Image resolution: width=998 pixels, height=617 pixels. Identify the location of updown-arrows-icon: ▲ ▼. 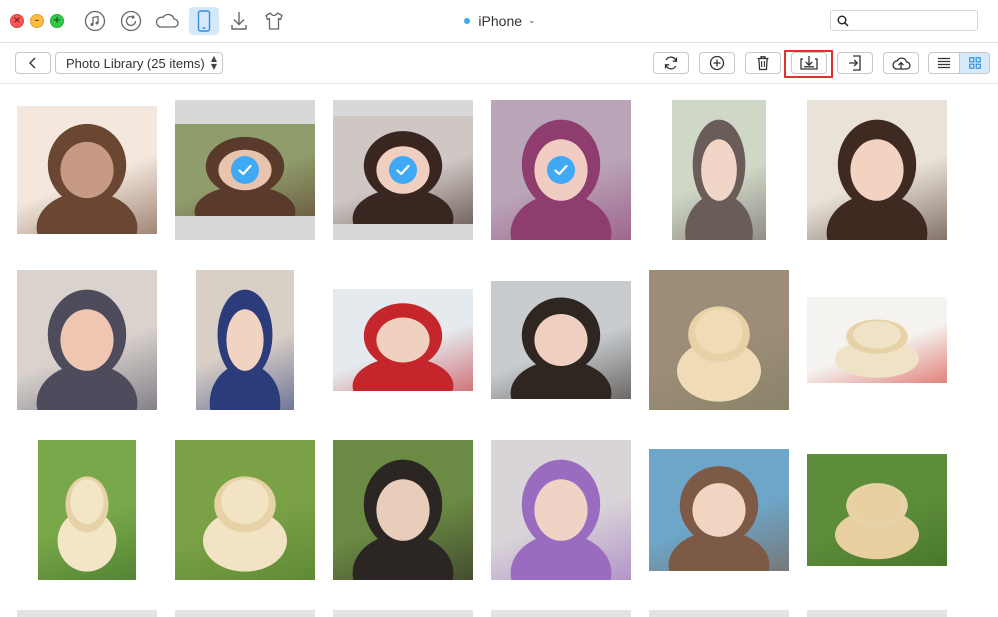
(213, 62).